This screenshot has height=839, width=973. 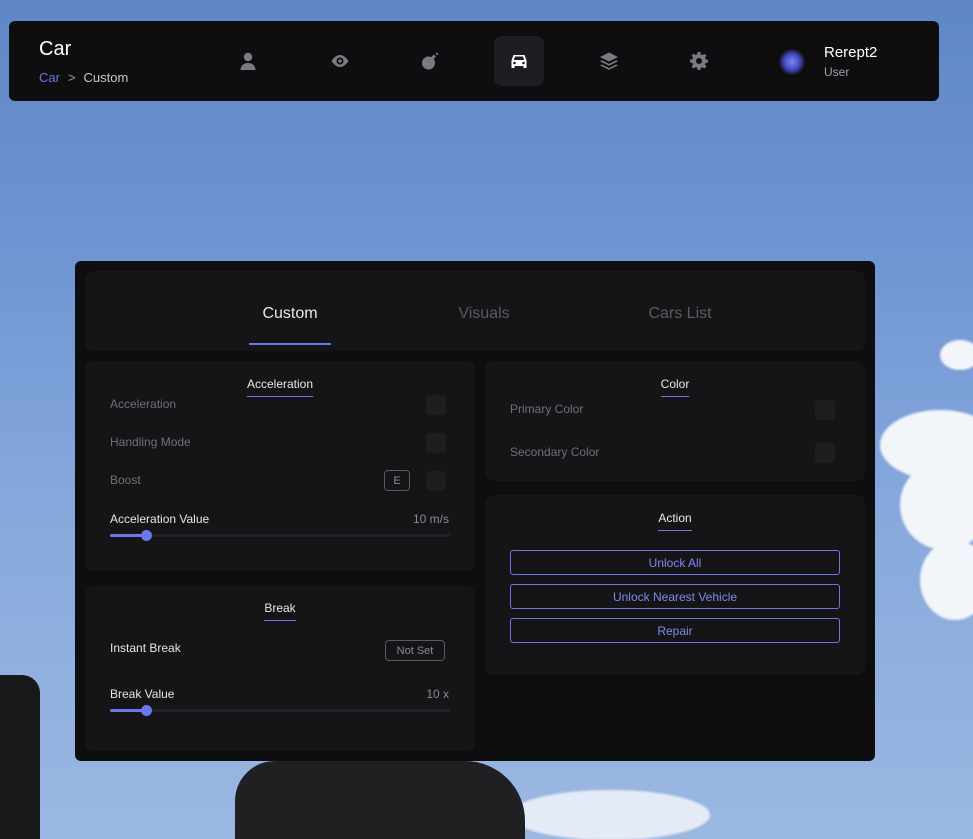 What do you see at coordinates (792, 62) in the screenshot?
I see `avatar` at bounding box center [792, 62].